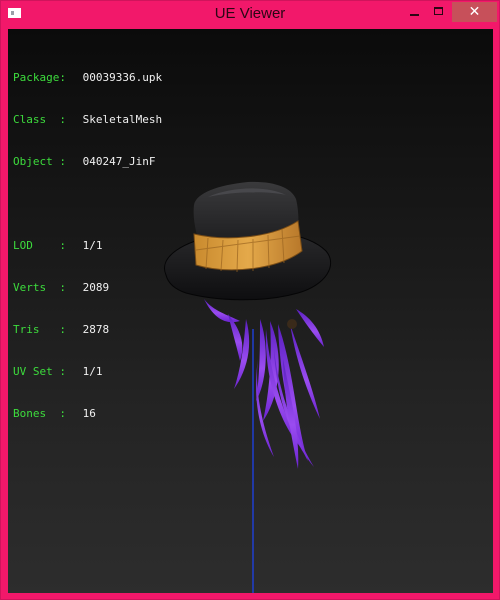 The height and width of the screenshot is (600, 500). I want to click on info-uvset-row: UV Set : 1/1, so click(87, 372).